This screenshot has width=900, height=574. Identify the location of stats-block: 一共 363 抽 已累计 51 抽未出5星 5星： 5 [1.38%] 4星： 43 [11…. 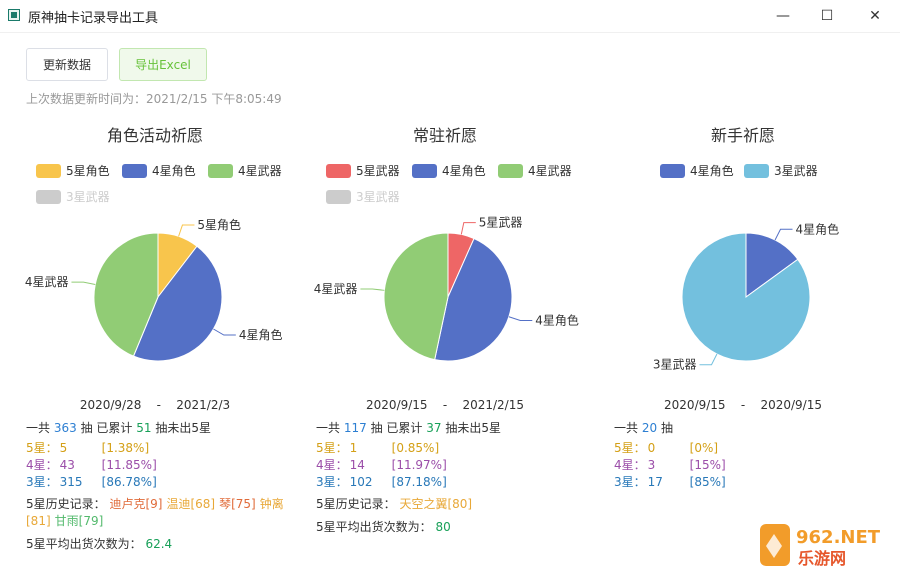
(161, 486).